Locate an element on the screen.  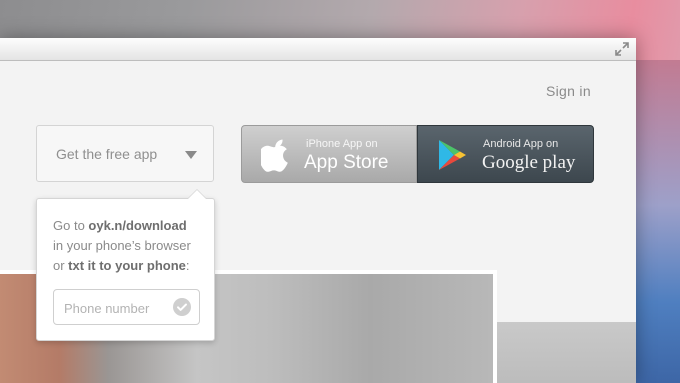
popover-arrow-fill is located at coordinates (197, 194).